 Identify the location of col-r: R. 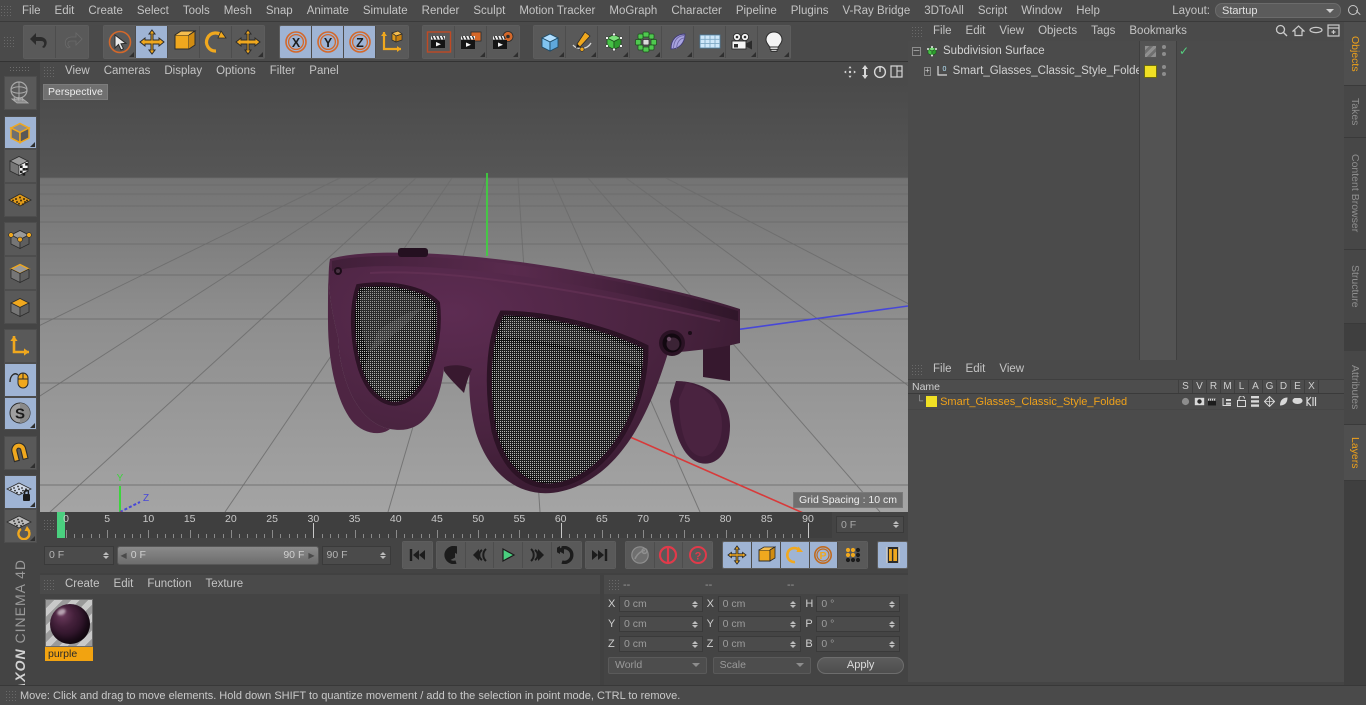
(1213, 386).